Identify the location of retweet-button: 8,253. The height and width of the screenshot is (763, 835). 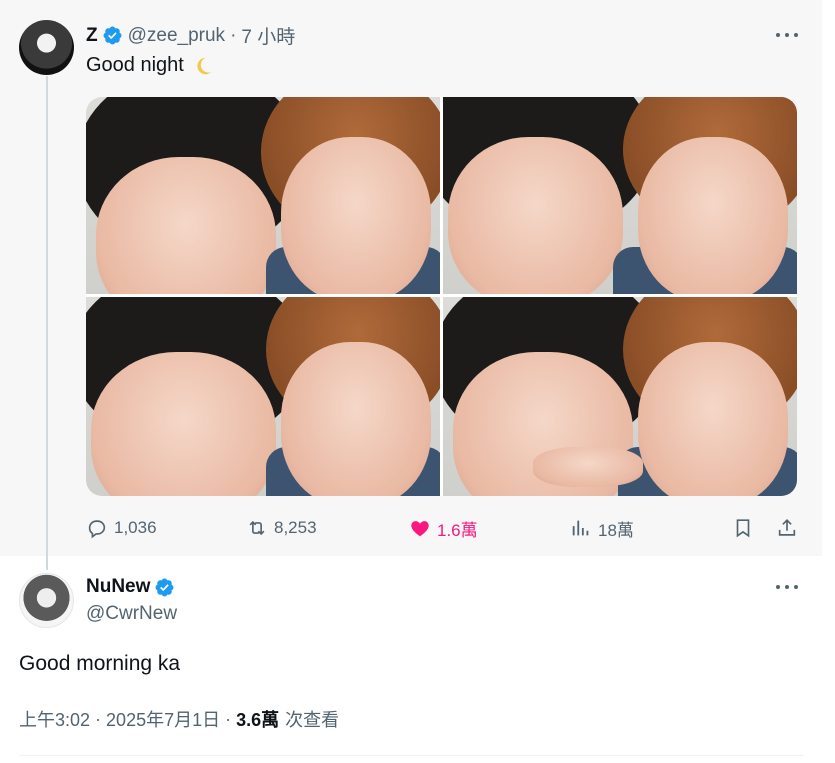
(281, 528).